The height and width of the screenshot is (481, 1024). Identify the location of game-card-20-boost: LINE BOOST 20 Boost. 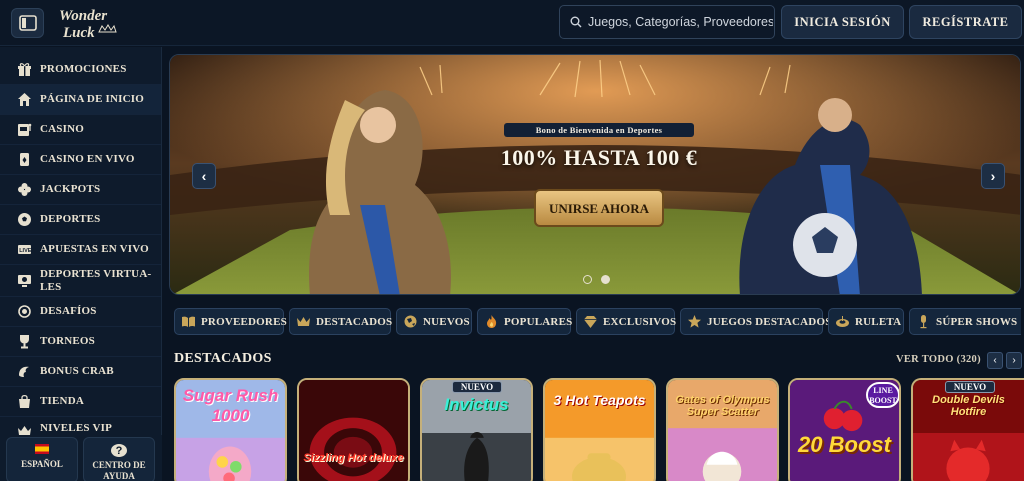
(844, 429).